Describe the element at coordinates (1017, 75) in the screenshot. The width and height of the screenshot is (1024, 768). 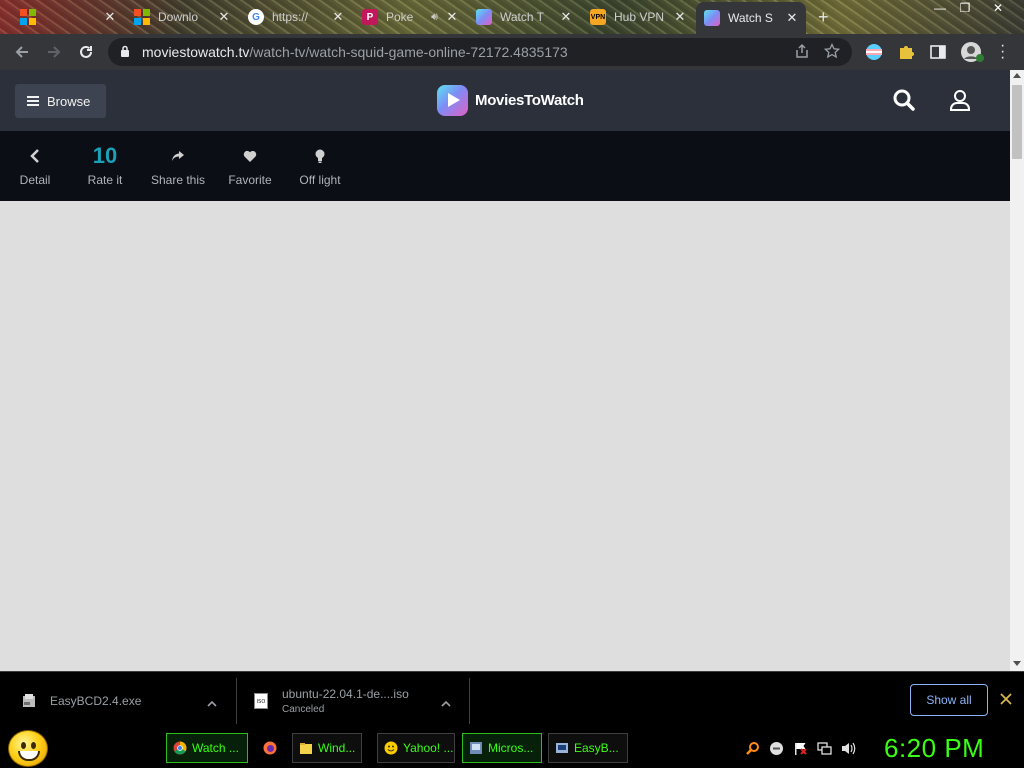
I see `scroll-up-arrow-icon` at that location.